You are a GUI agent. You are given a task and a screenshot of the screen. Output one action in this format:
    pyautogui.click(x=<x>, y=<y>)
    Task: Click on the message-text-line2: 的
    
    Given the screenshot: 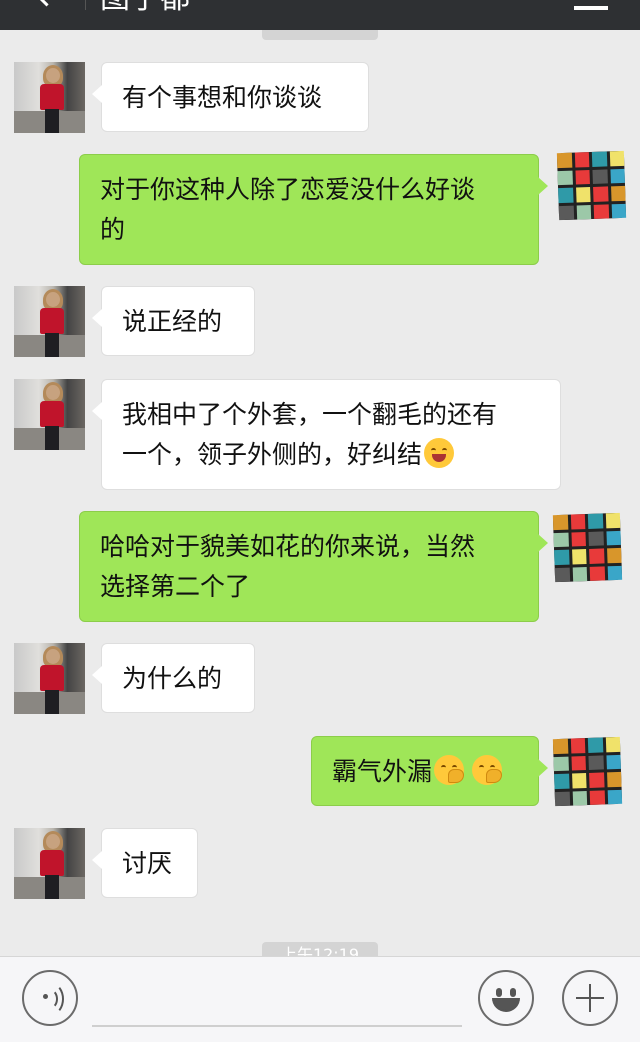 What is the action you would take?
    pyautogui.click(x=113, y=229)
    